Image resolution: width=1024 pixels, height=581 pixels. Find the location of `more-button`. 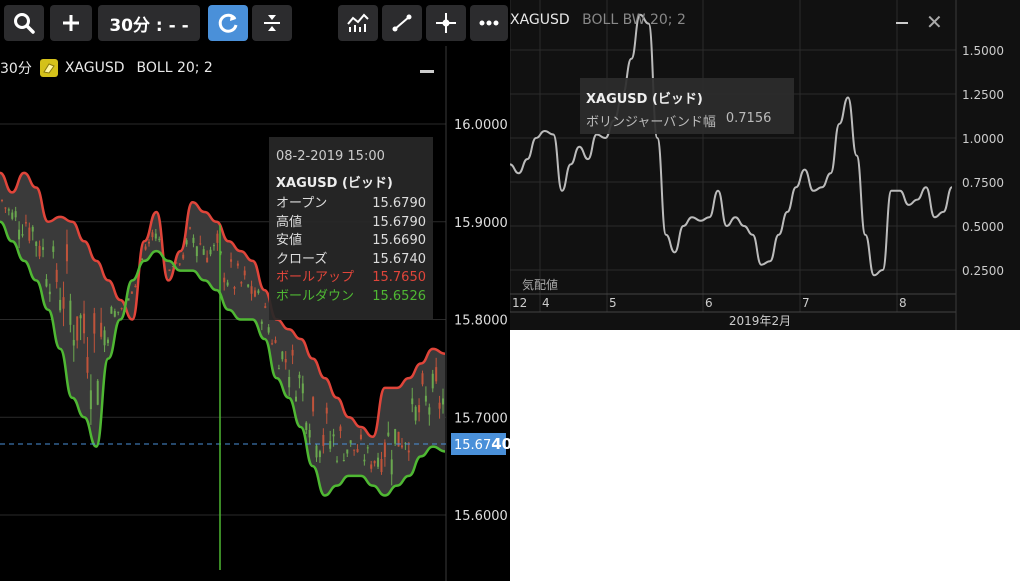

more-button is located at coordinates (489, 23).